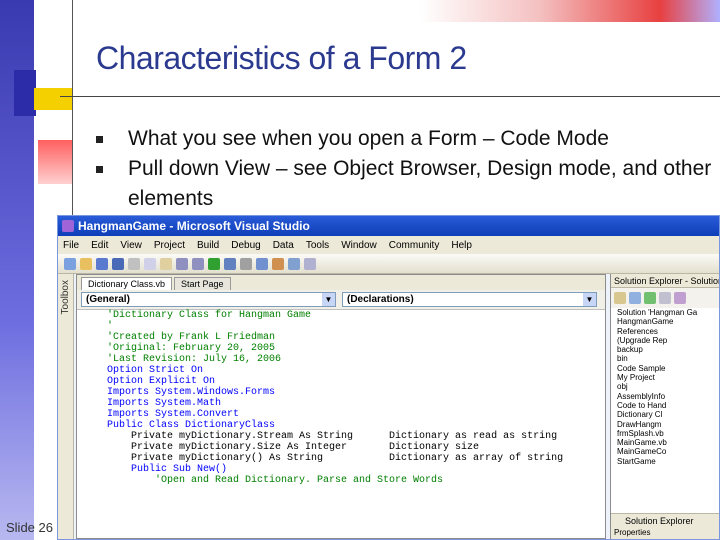 This screenshot has width=720, height=540. Describe the element at coordinates (570, 11) in the screenshot. I see `decor-top-band` at that location.